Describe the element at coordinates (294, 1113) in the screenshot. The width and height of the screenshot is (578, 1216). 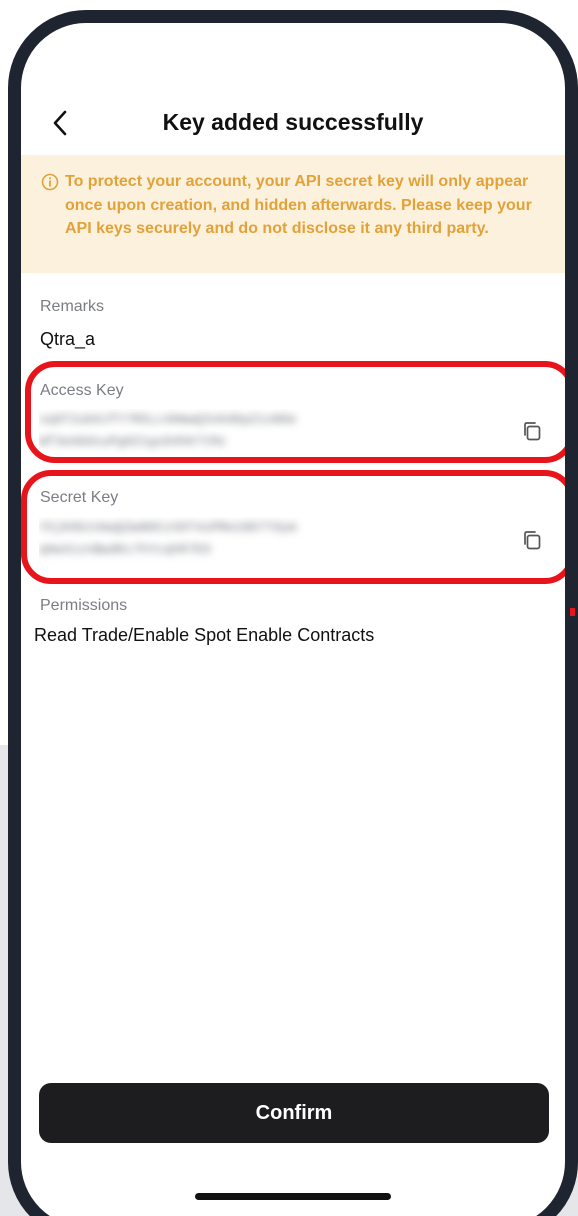
I see `confirm-button: Confirm` at that location.